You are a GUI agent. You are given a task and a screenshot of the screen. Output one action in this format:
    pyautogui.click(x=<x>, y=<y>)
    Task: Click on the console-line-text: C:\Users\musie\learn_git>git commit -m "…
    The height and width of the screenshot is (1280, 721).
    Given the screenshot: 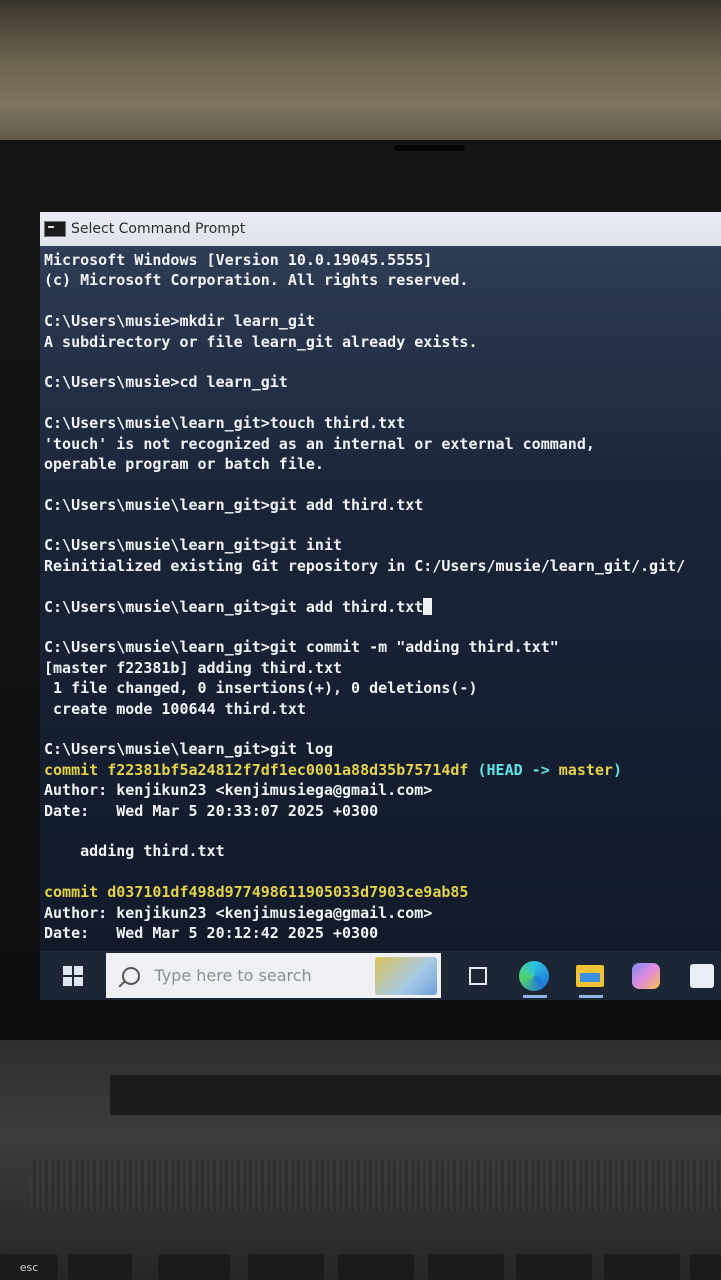 What is the action you would take?
    pyautogui.click(x=301, y=647)
    